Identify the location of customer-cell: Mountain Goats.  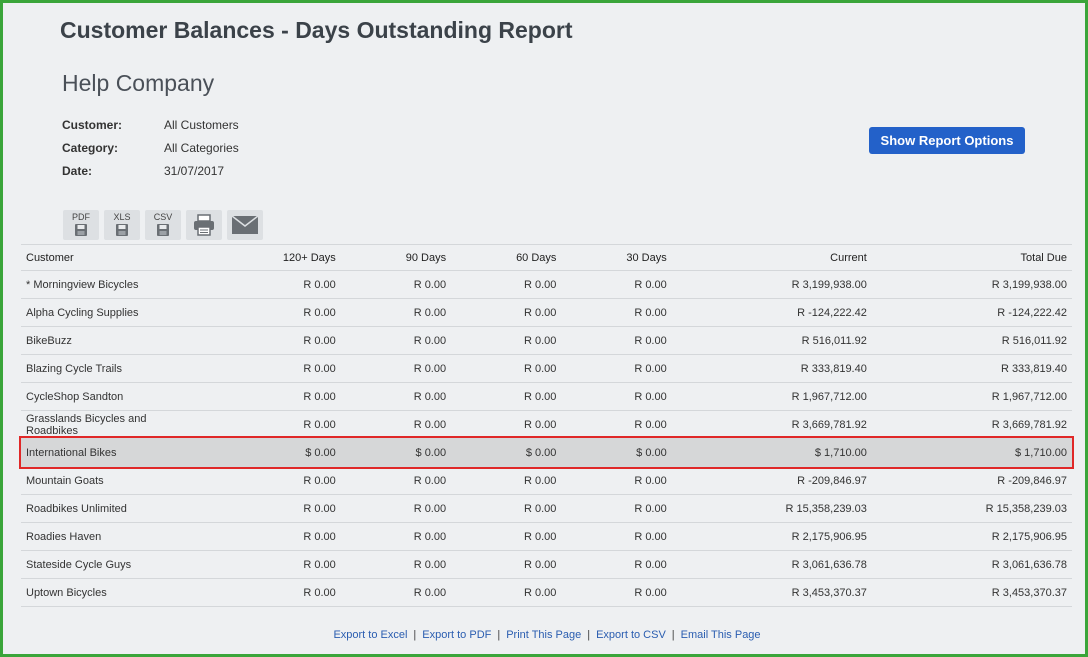
(112, 480).